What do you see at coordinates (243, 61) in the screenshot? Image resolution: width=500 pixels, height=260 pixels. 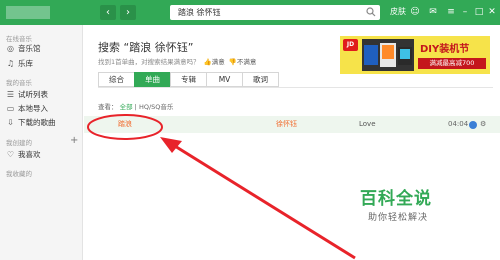 I see `unsatisfied-button: 👎不满意` at bounding box center [243, 61].